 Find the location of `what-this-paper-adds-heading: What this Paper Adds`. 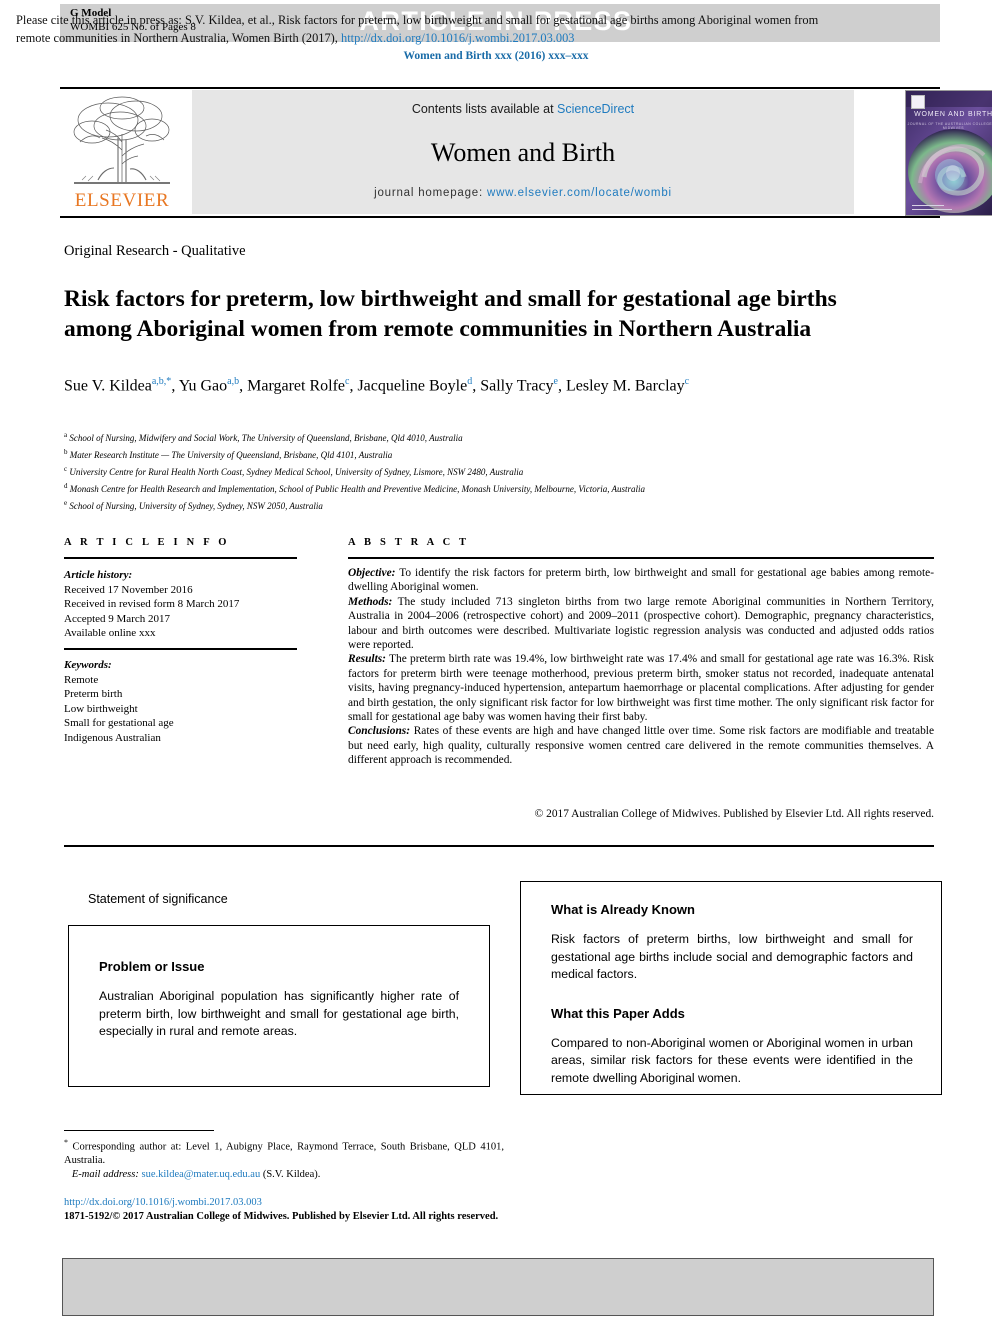

what-this-paper-adds-heading: What this Paper Adds is located at coordinates (618, 1013).